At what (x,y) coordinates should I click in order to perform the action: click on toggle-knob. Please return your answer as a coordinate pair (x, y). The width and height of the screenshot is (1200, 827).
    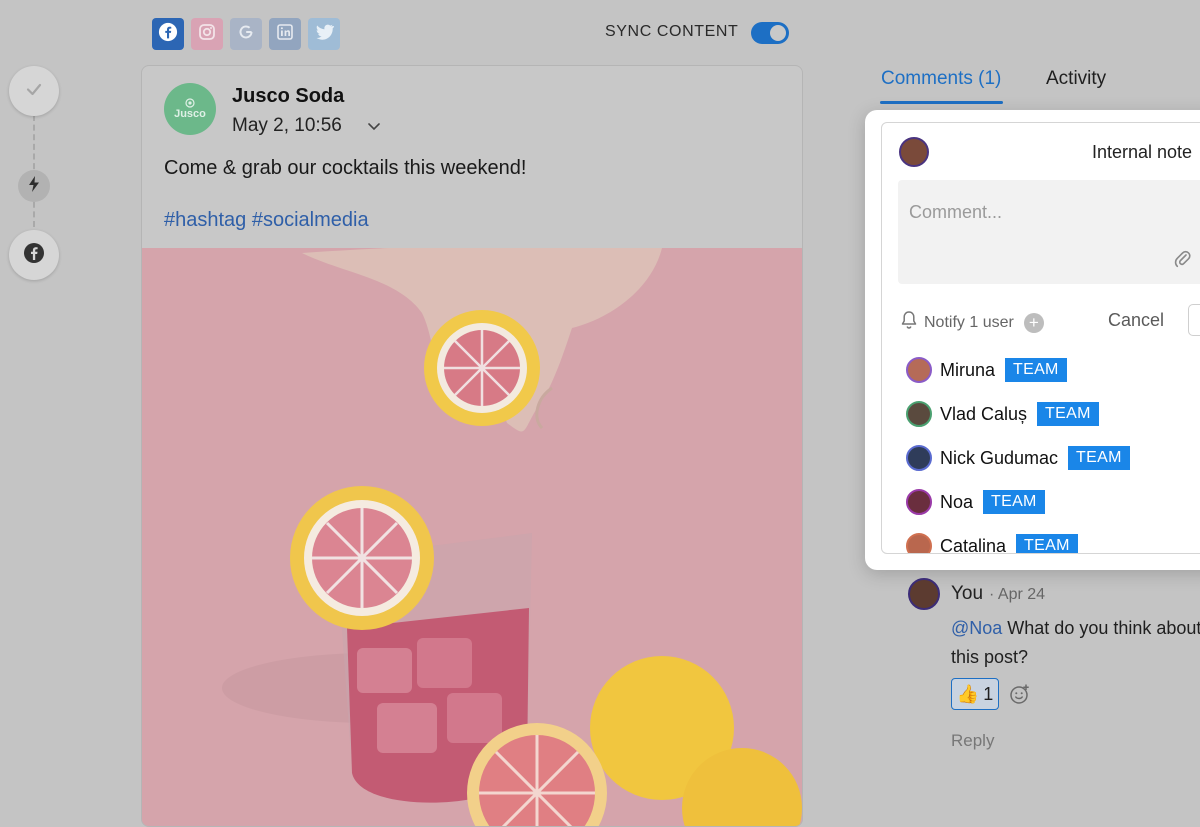
    Looking at the image, I should click on (778, 33).